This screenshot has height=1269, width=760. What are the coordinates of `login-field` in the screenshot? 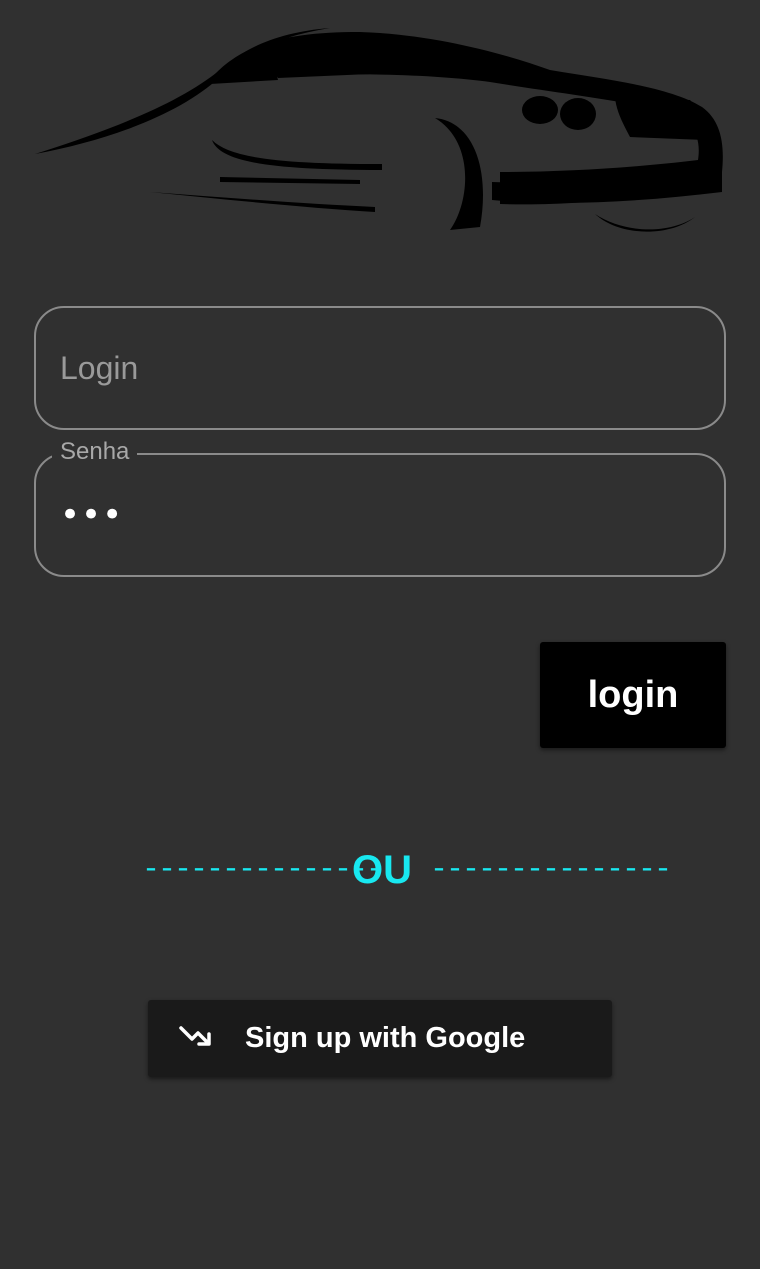 It's located at (380, 368).